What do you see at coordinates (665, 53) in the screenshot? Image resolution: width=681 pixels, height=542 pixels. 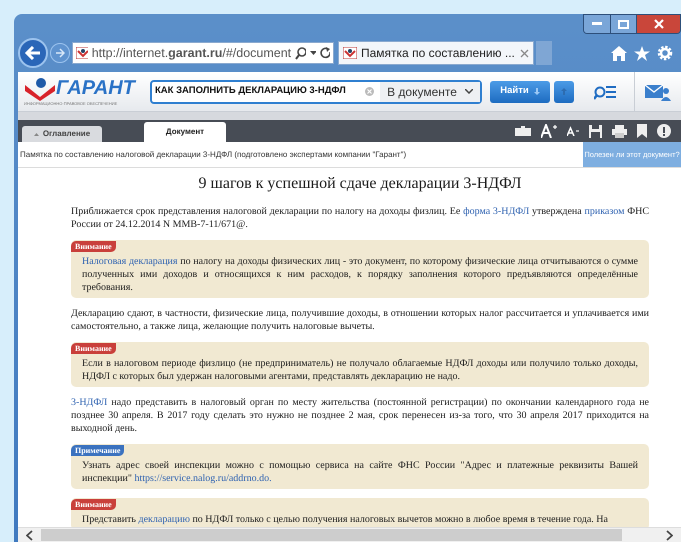 I see `settings-icon` at bounding box center [665, 53].